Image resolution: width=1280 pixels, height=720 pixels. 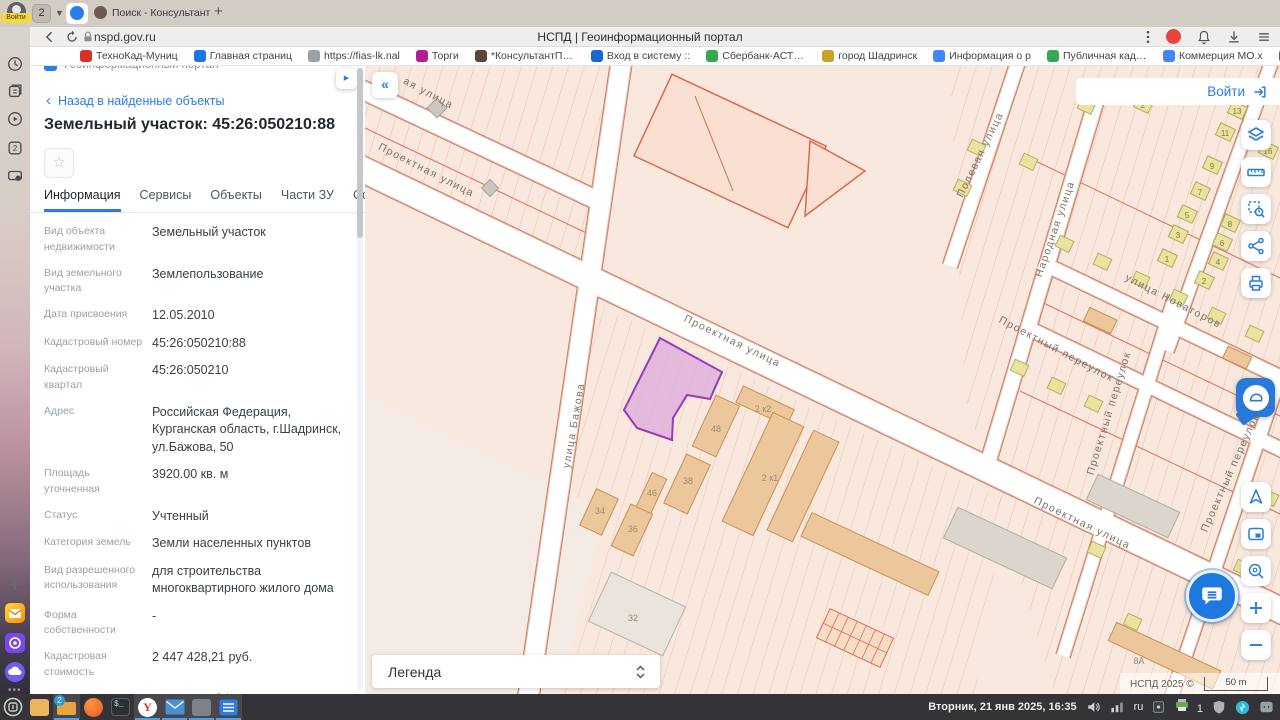 I want to click on network-icon, so click(x=1117, y=707).